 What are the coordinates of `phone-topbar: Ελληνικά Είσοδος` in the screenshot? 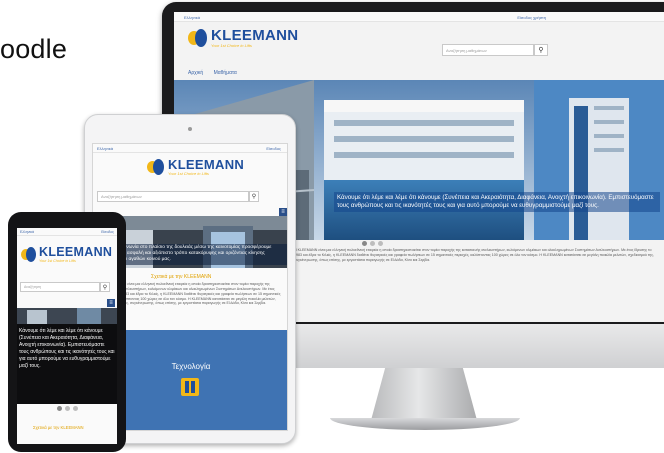 It's located at (67, 232).